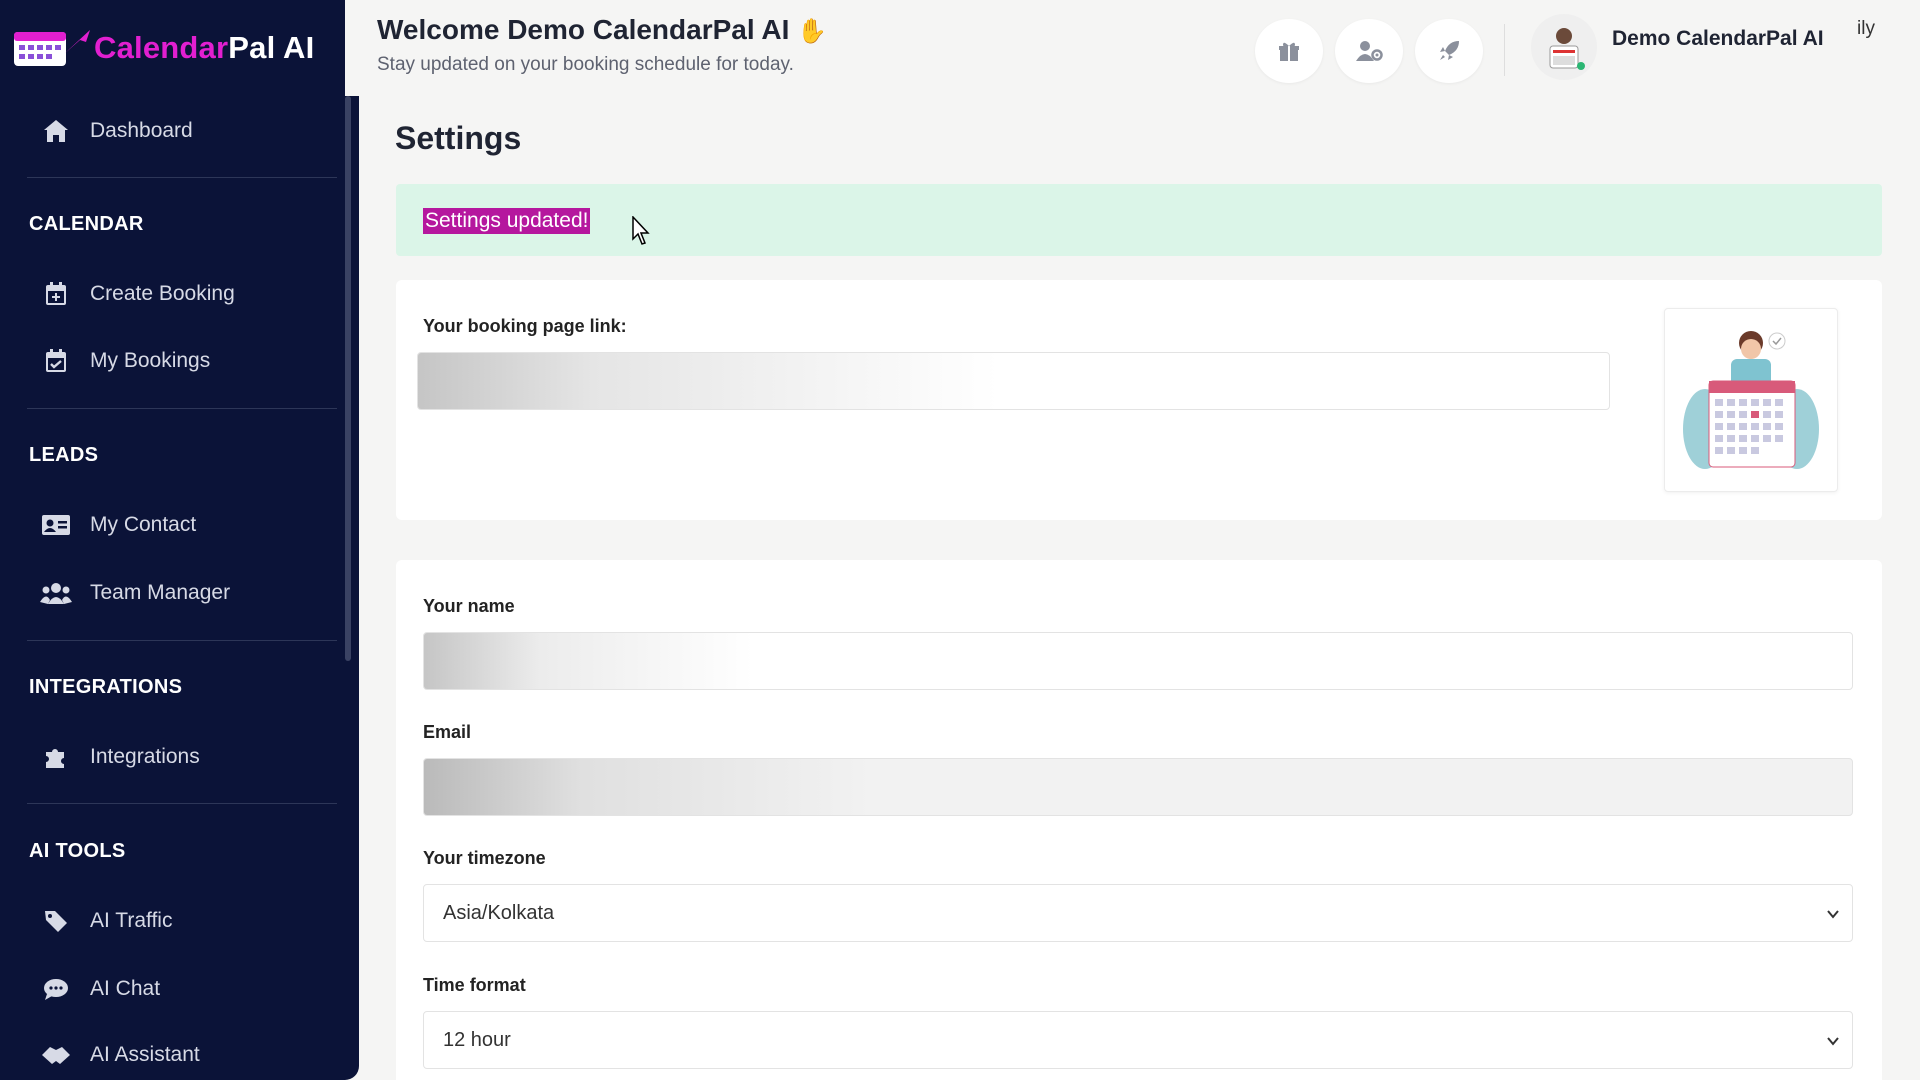 This screenshot has height=1080, width=1920. Describe the element at coordinates (64, 455) in the screenshot. I see `section-leads: LEADS` at that location.